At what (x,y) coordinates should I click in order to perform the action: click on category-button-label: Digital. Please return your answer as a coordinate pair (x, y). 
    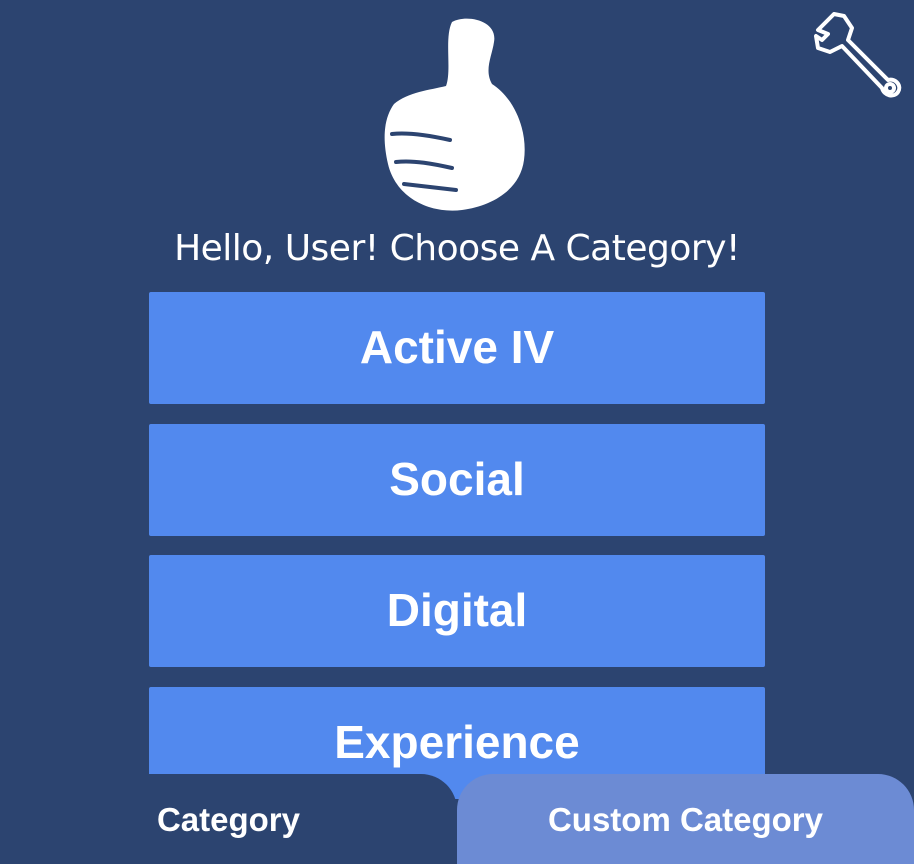
    Looking at the image, I should click on (457, 610).